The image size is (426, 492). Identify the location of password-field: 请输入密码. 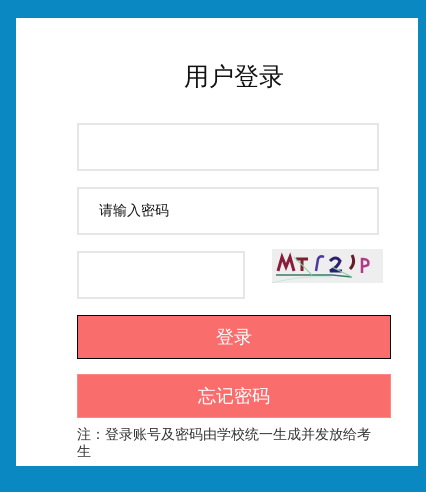
(228, 211).